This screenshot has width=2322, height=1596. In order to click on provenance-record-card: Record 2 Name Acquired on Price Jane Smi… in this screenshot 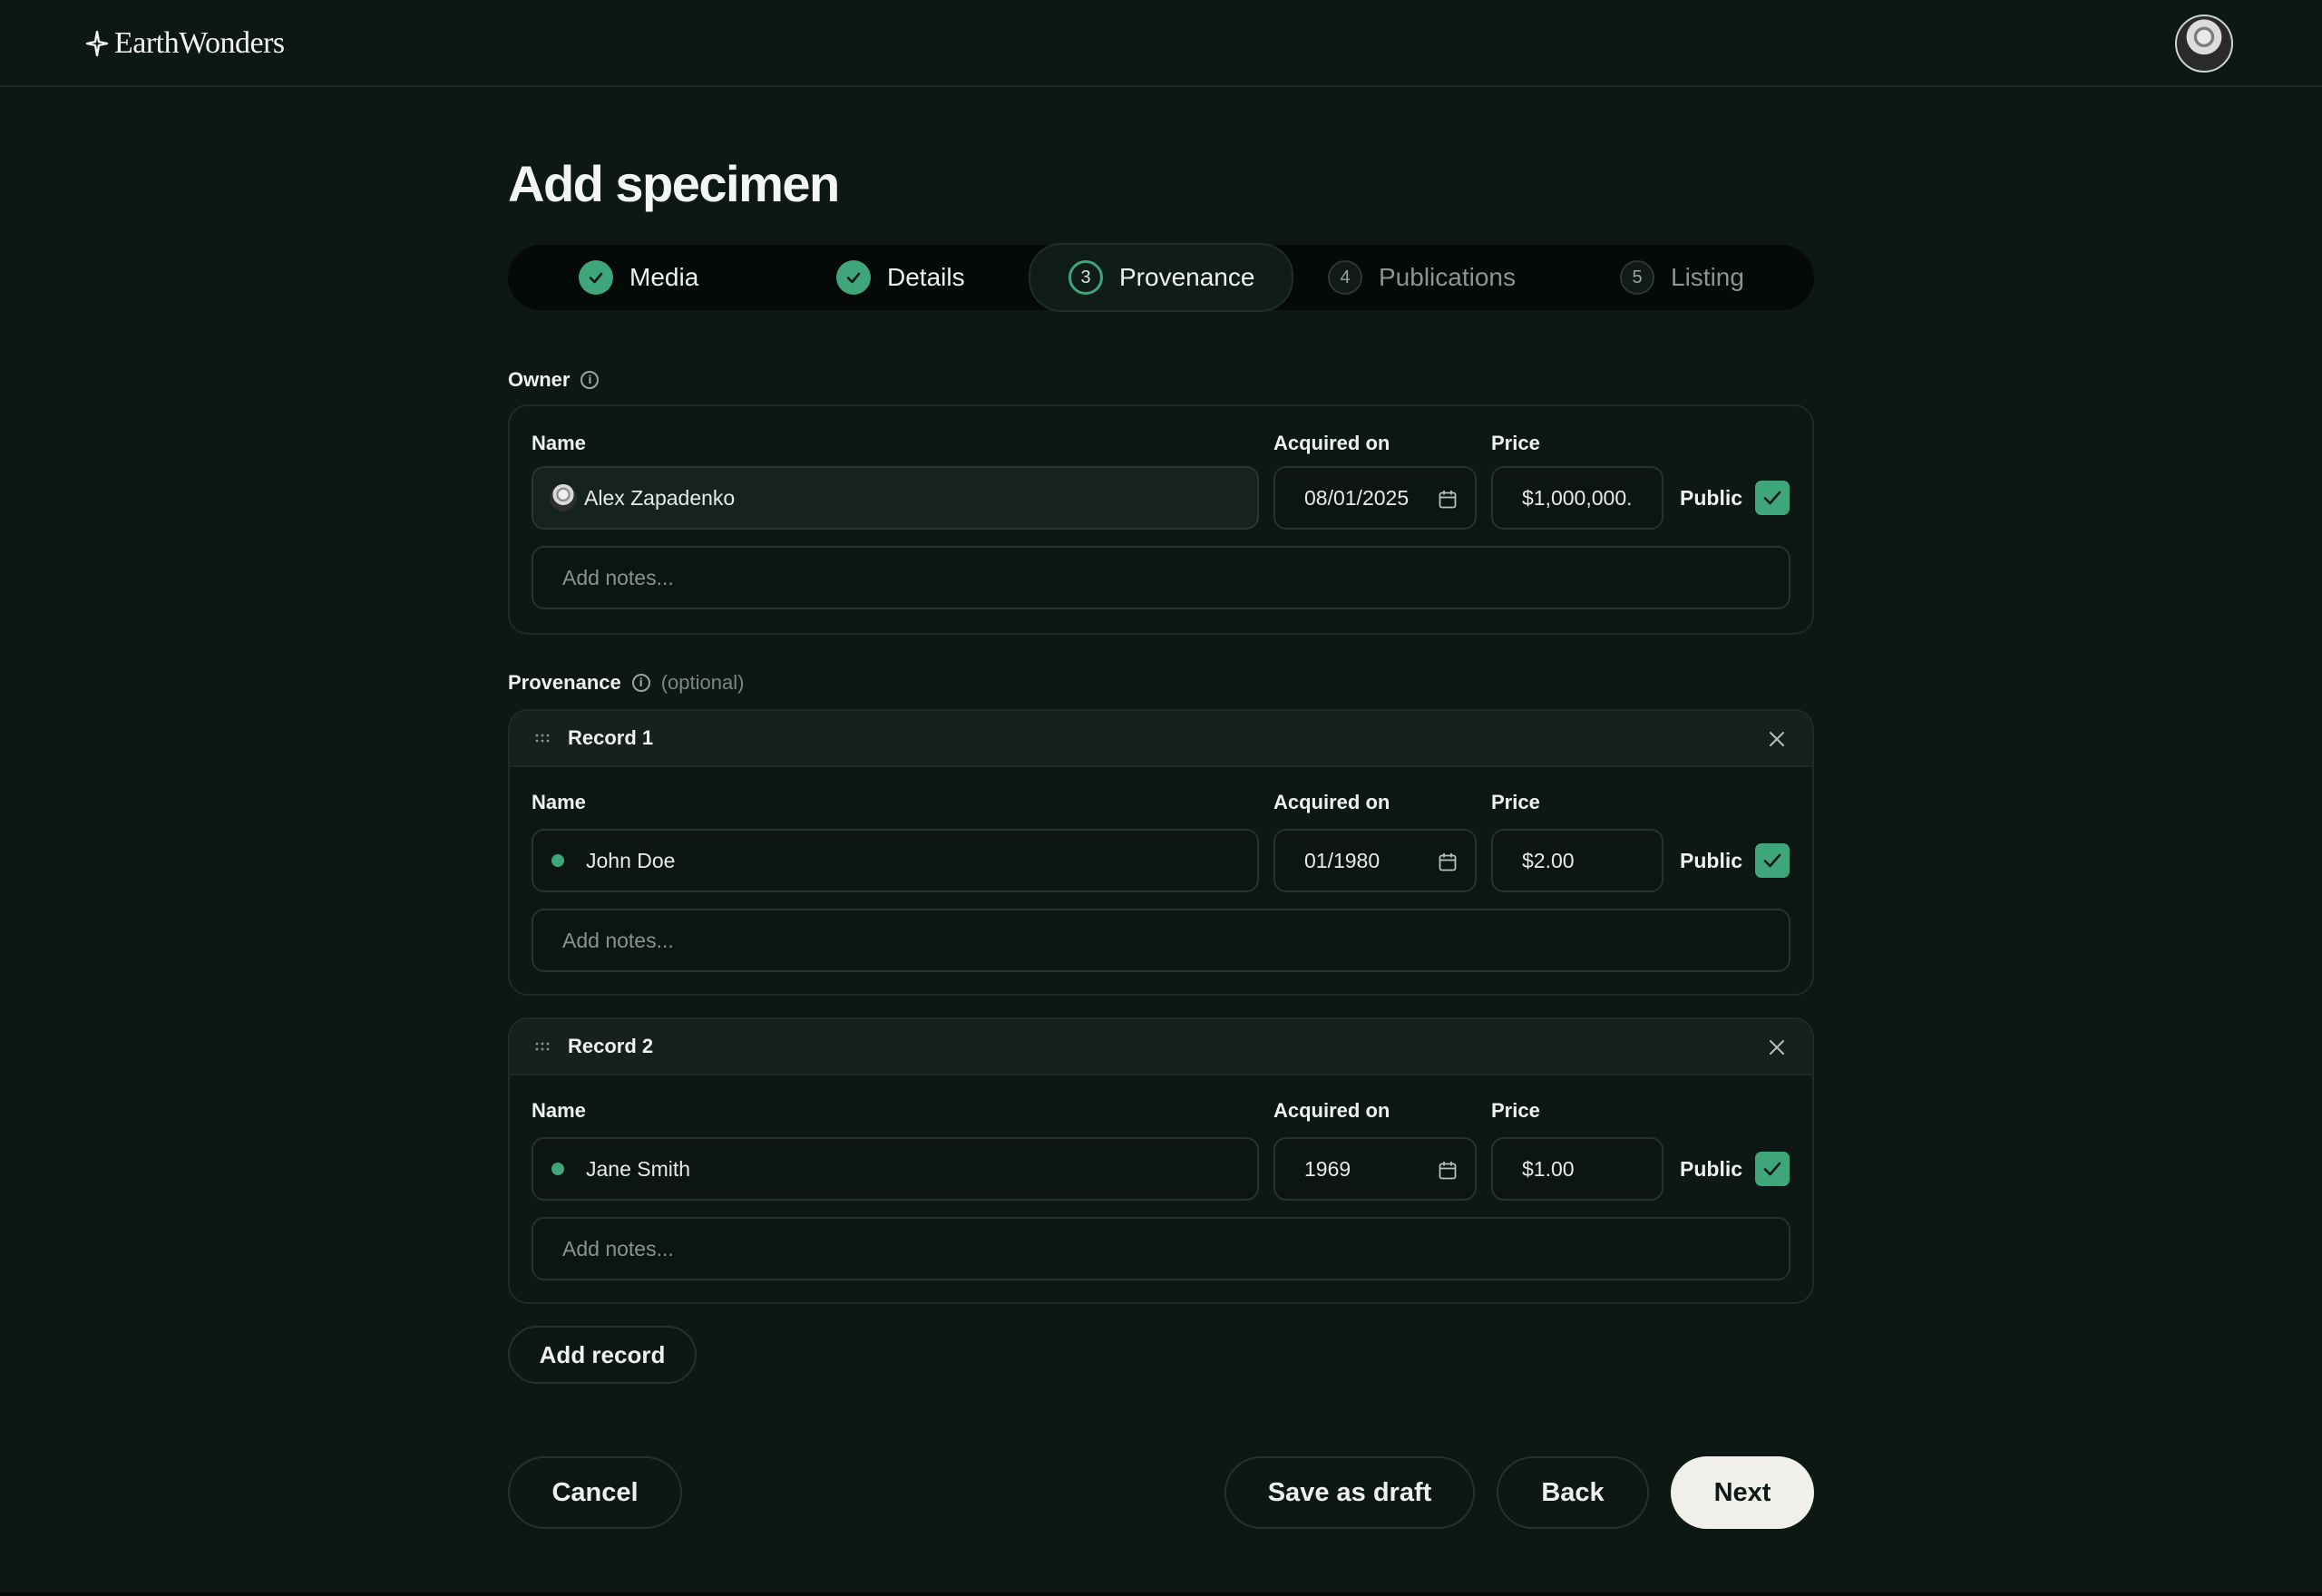, I will do `click(1161, 1160)`.